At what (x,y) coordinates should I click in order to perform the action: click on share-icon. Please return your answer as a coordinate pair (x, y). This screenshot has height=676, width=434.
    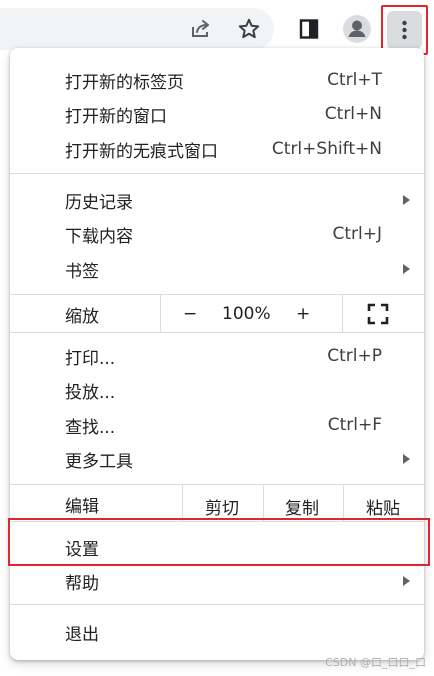
    Looking at the image, I should click on (201, 29).